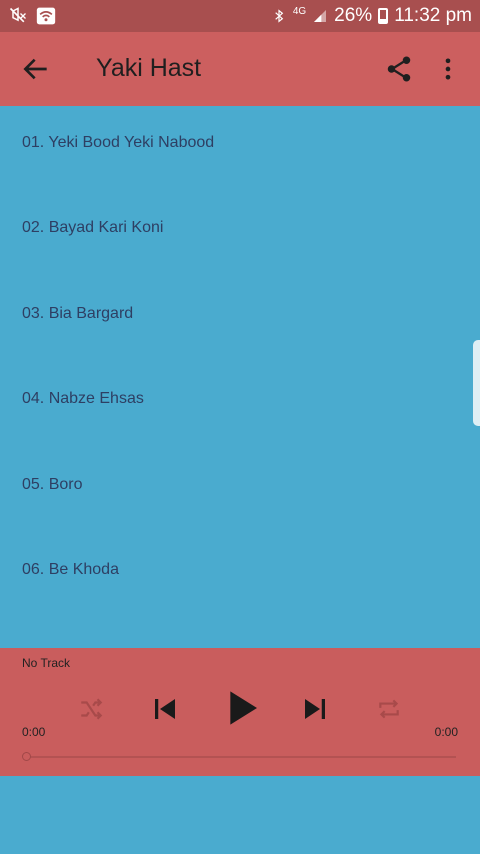  I want to click on track-item: 03. Bia Bargard, so click(240, 319).